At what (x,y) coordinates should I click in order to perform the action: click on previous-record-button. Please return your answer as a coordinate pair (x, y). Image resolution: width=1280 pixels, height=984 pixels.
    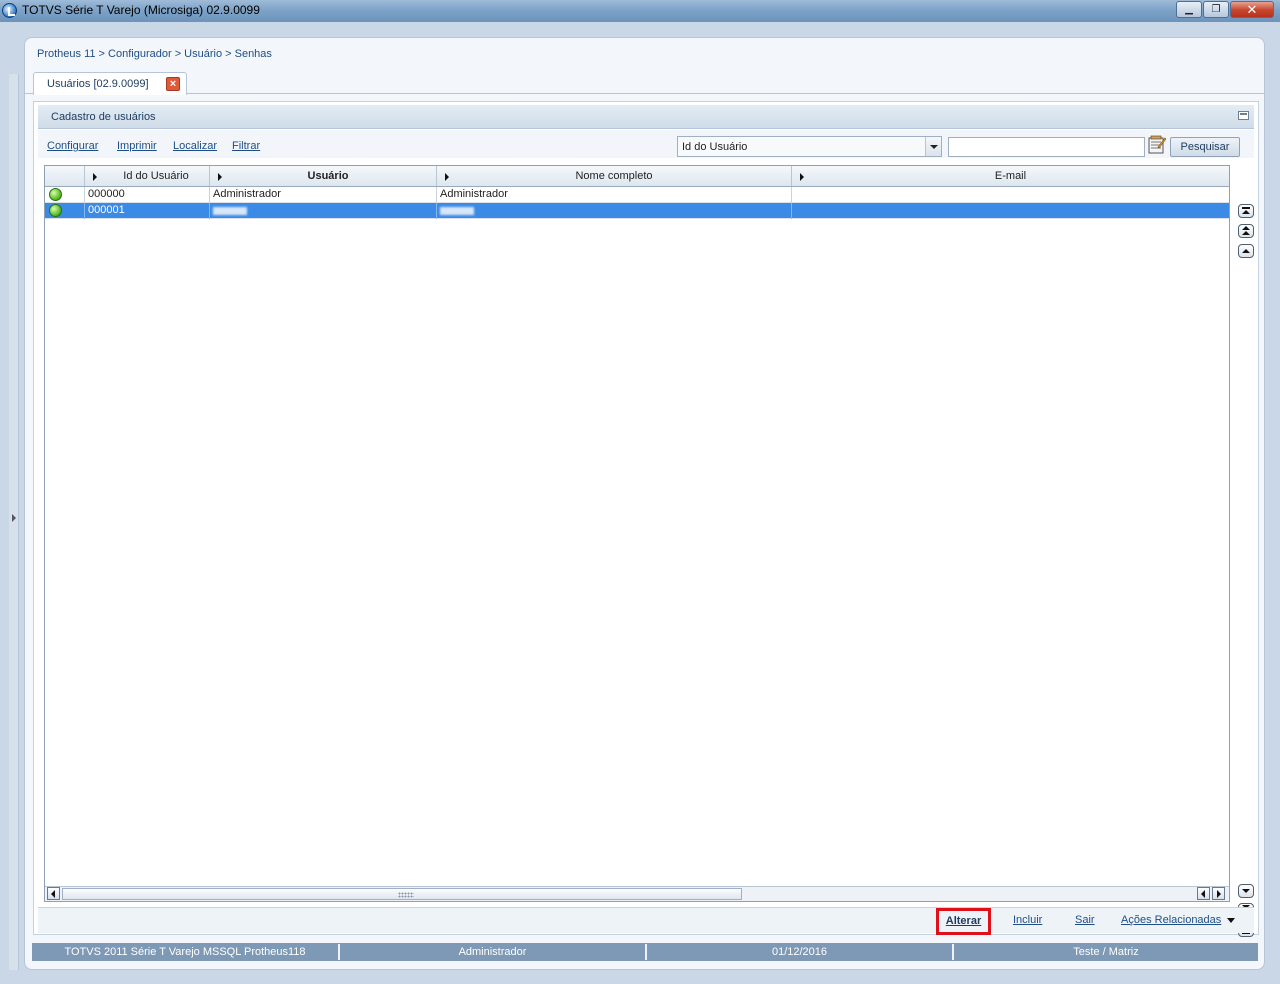
    Looking at the image, I should click on (1246, 251).